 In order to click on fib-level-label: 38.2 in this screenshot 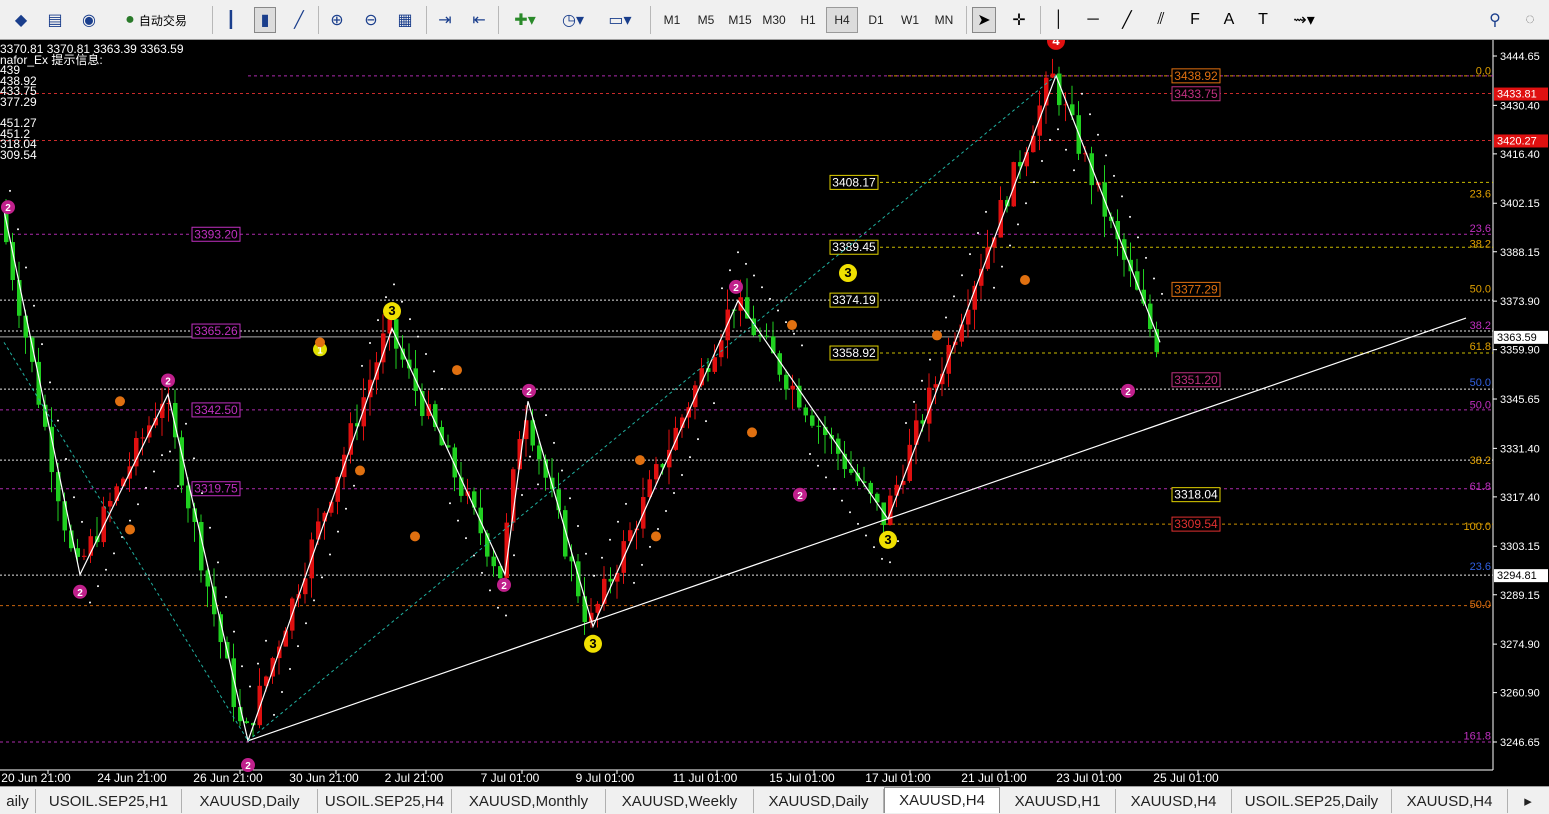, I will do `click(1480, 245)`.